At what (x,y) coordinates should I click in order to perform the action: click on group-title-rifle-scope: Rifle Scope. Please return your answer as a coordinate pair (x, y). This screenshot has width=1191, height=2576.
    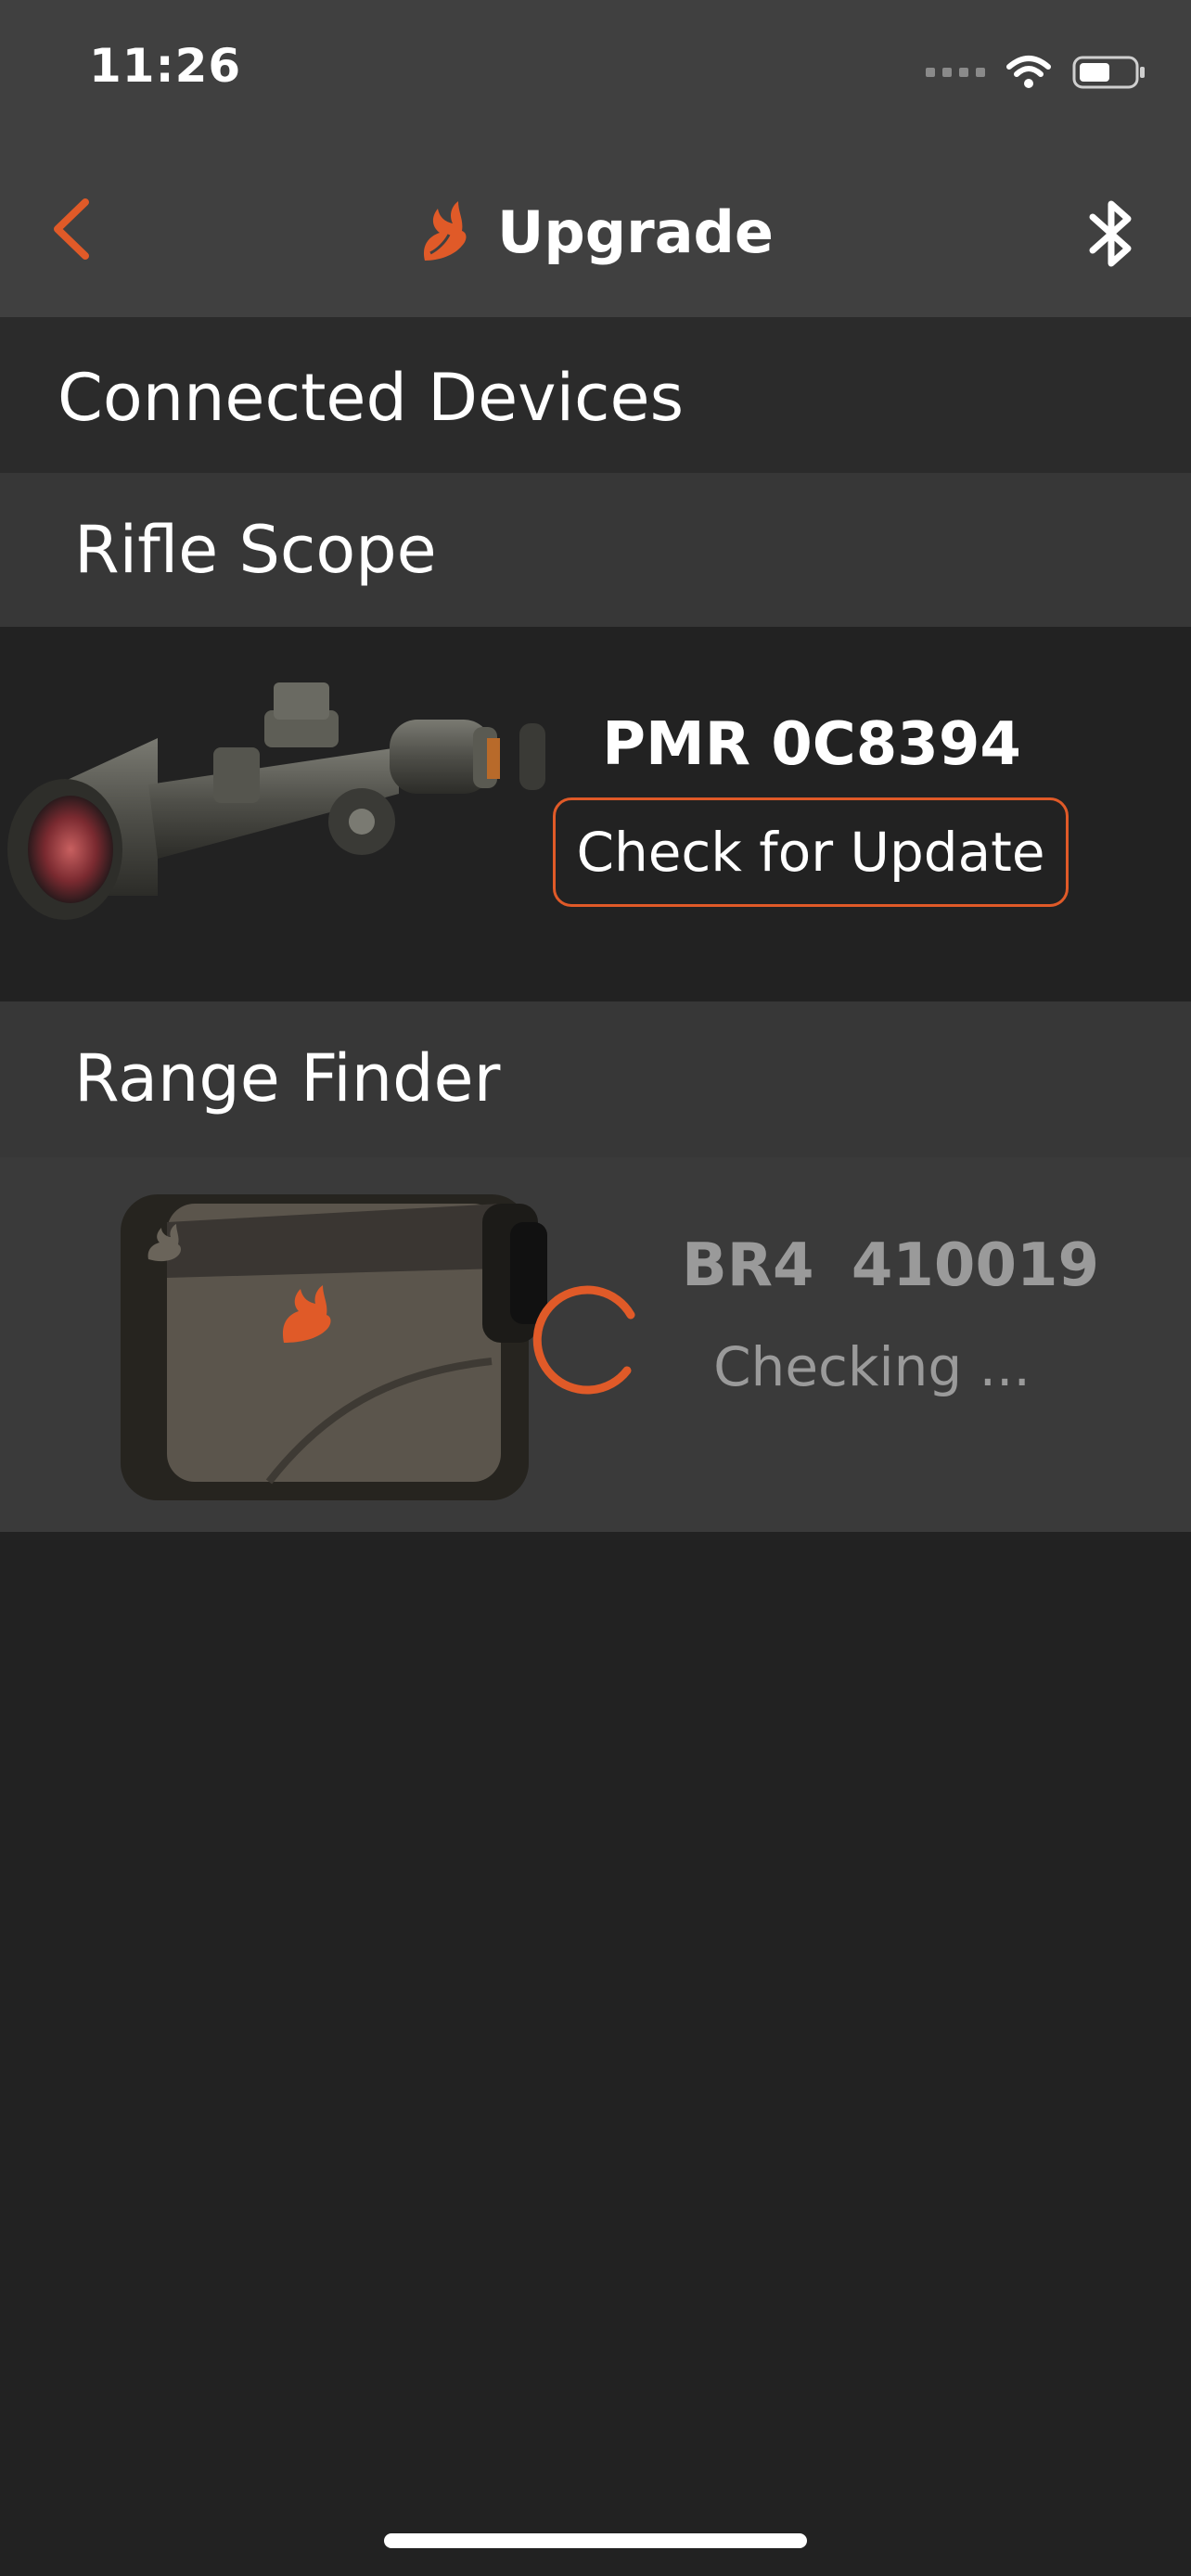
    Looking at the image, I should click on (255, 550).